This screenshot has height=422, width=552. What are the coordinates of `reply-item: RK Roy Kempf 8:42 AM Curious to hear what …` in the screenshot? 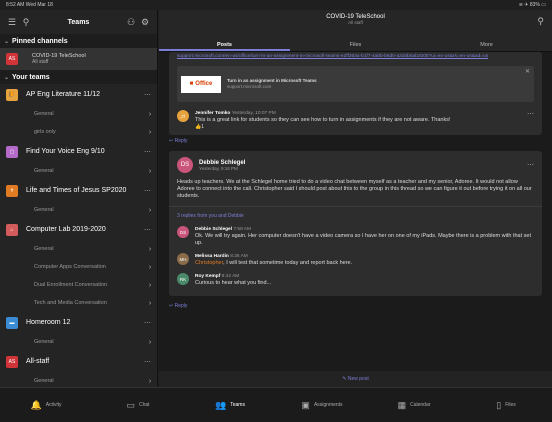 It's located at (355, 280).